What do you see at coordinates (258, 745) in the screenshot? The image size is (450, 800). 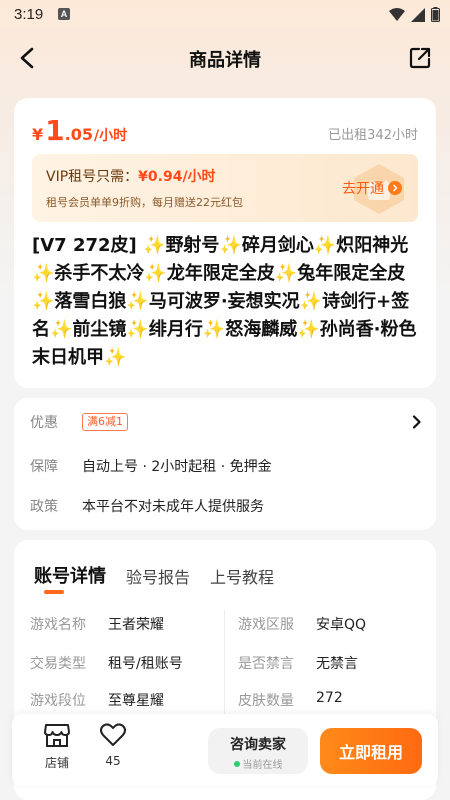 I see `consult-label: 咨询卖家` at bounding box center [258, 745].